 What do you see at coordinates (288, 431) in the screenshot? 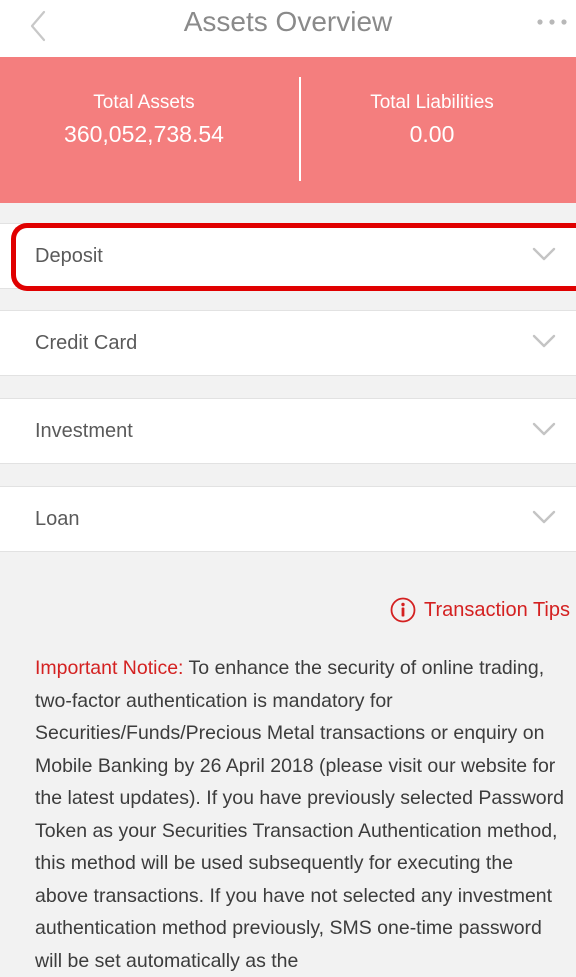
I see `category-row-investment: Investment` at bounding box center [288, 431].